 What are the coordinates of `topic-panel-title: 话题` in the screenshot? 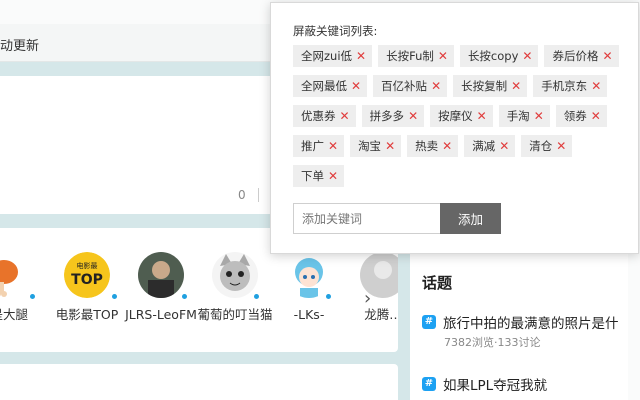 It's located at (437, 283).